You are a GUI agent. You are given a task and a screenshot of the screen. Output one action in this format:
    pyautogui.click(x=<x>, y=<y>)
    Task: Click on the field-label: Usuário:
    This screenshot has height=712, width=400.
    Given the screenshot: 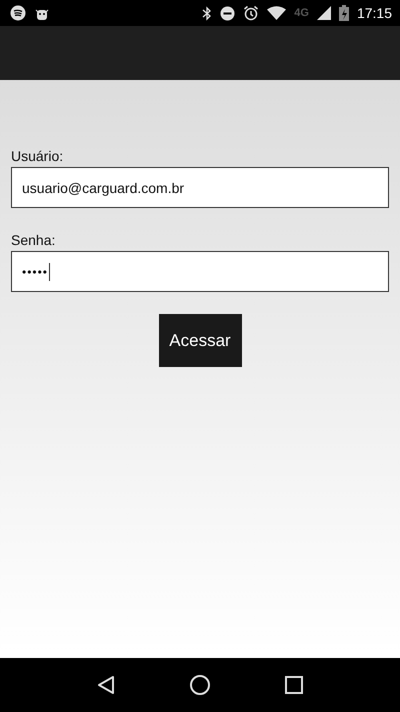 What is the action you would take?
    pyautogui.click(x=37, y=156)
    